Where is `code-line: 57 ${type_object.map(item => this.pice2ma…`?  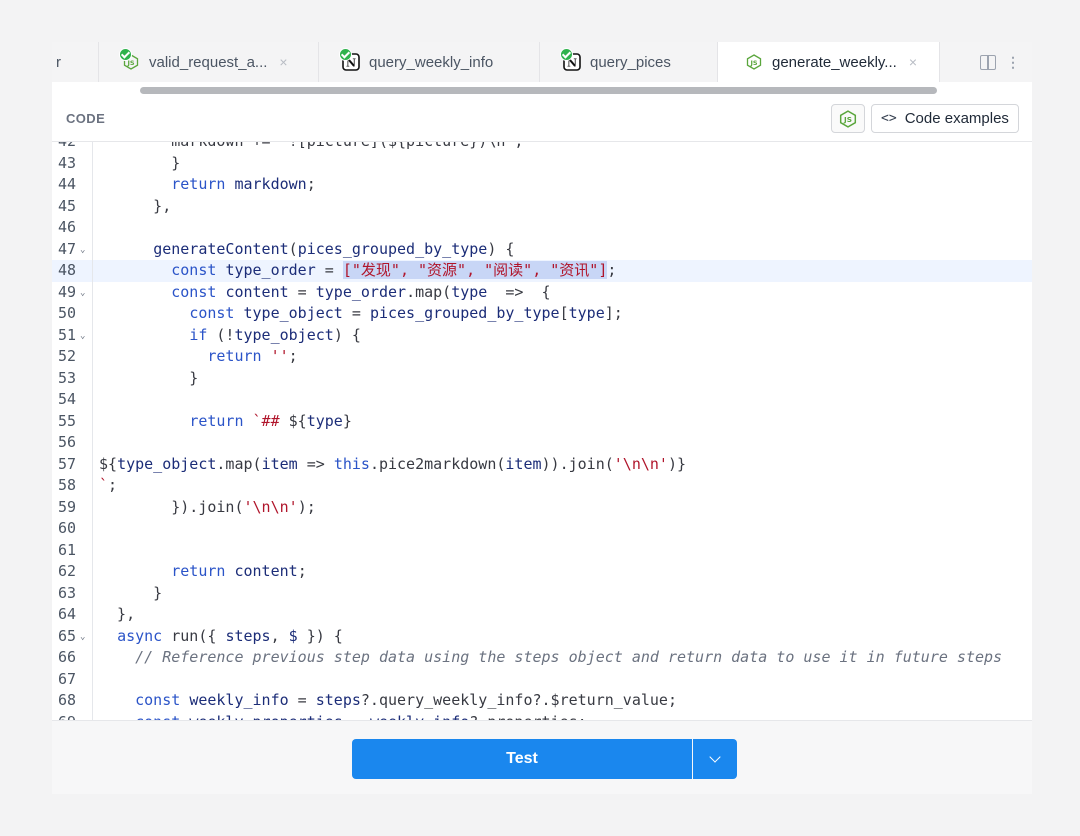
code-line: 57 ${type_object.map(item => this.pice2ma… is located at coordinates (542, 464).